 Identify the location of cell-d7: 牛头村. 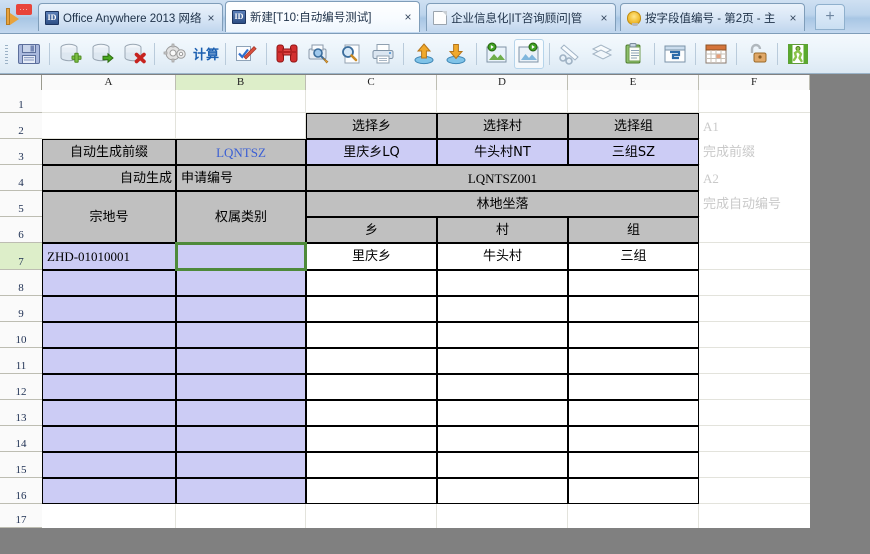
(502, 256).